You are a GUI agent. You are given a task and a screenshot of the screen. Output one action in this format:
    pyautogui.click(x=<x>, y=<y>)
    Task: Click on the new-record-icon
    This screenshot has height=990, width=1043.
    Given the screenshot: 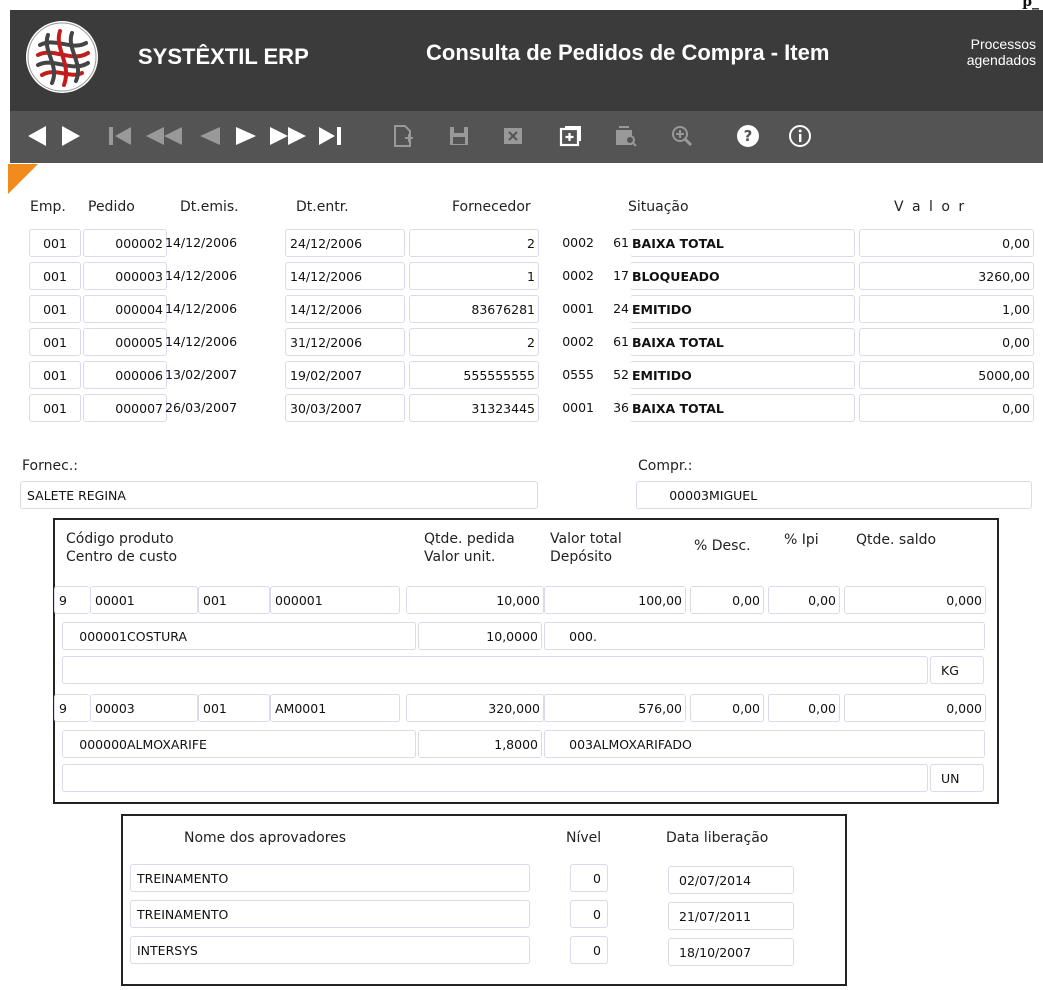 What is the action you would take?
    pyautogui.click(x=403, y=136)
    